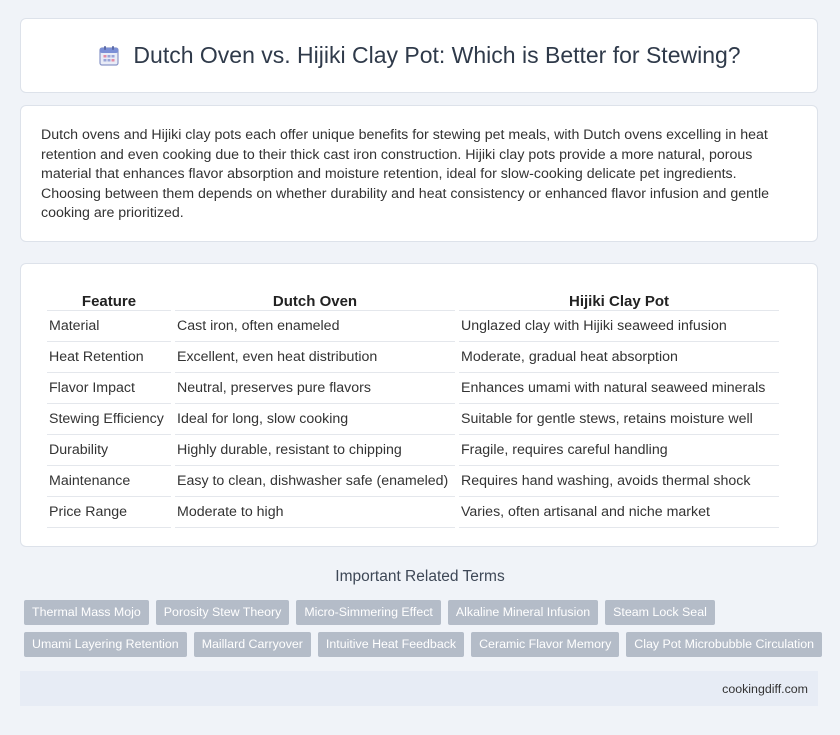  Describe the element at coordinates (724, 644) in the screenshot. I see `tag-link: Clay Pot Microbubble Circulation` at that location.